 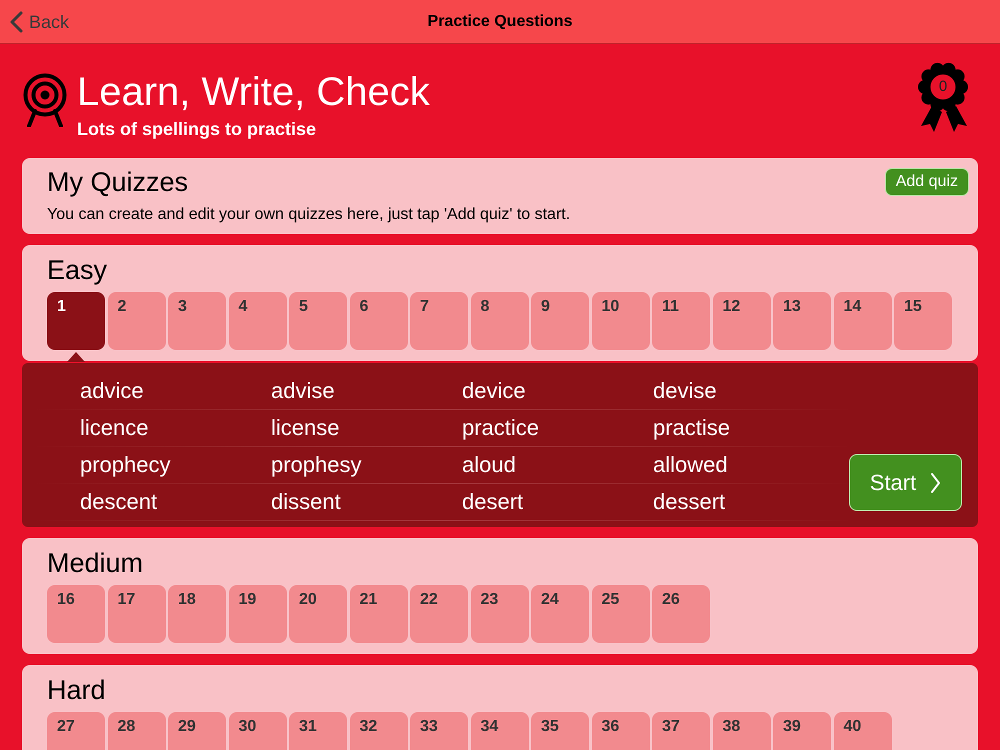 I want to click on quiz-tile: 15, so click(x=923, y=321).